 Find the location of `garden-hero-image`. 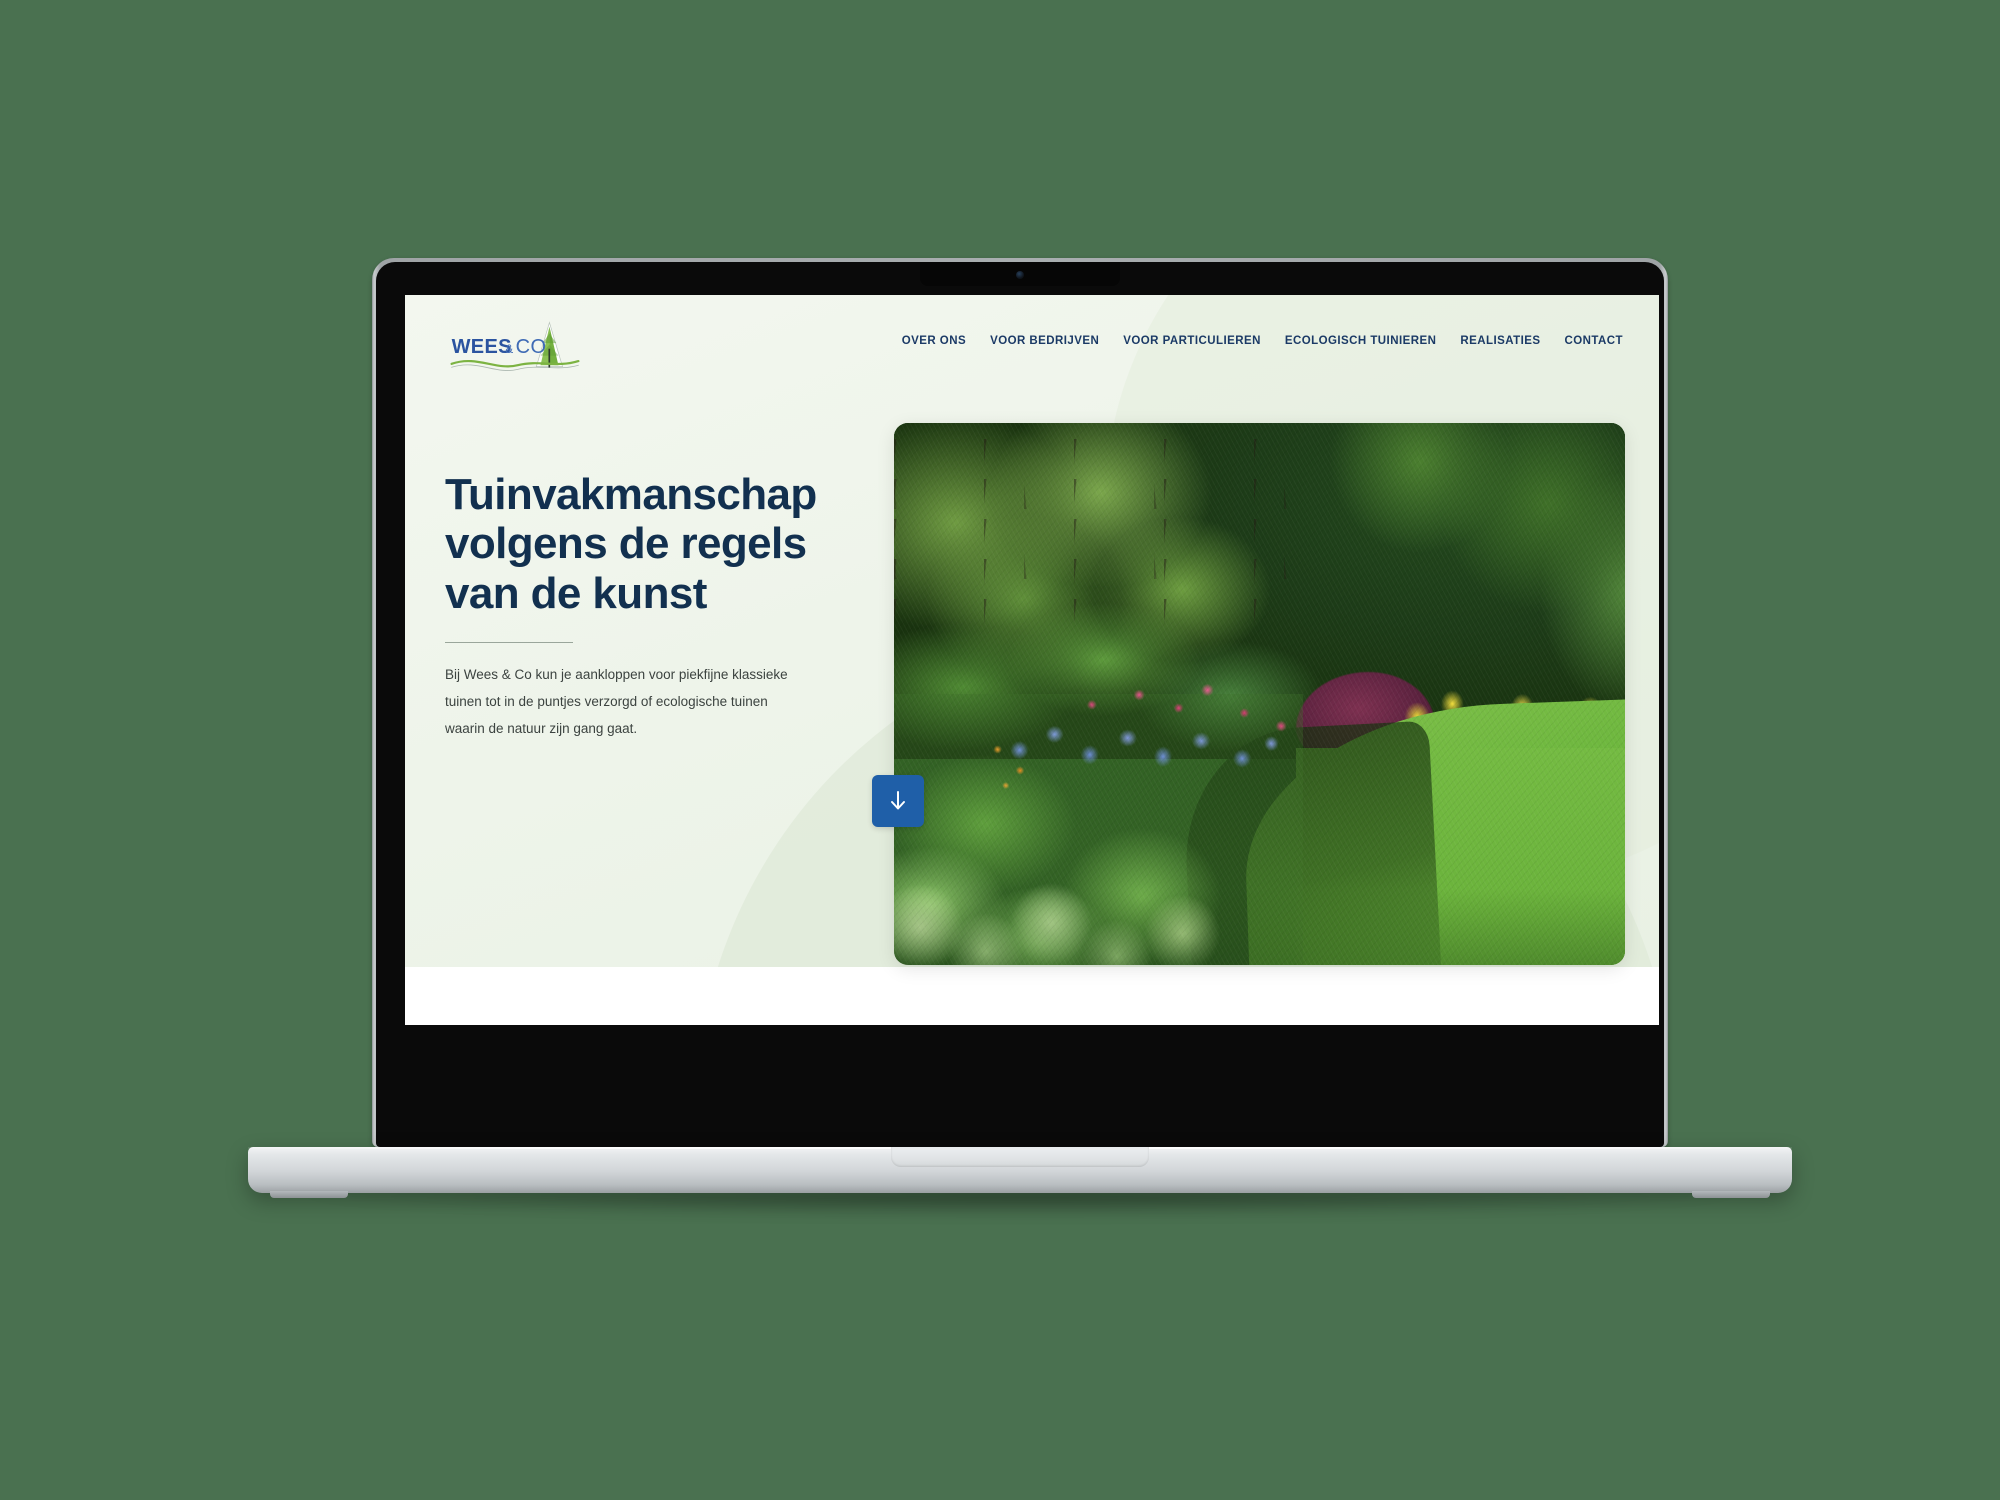

garden-hero-image is located at coordinates (1259, 694).